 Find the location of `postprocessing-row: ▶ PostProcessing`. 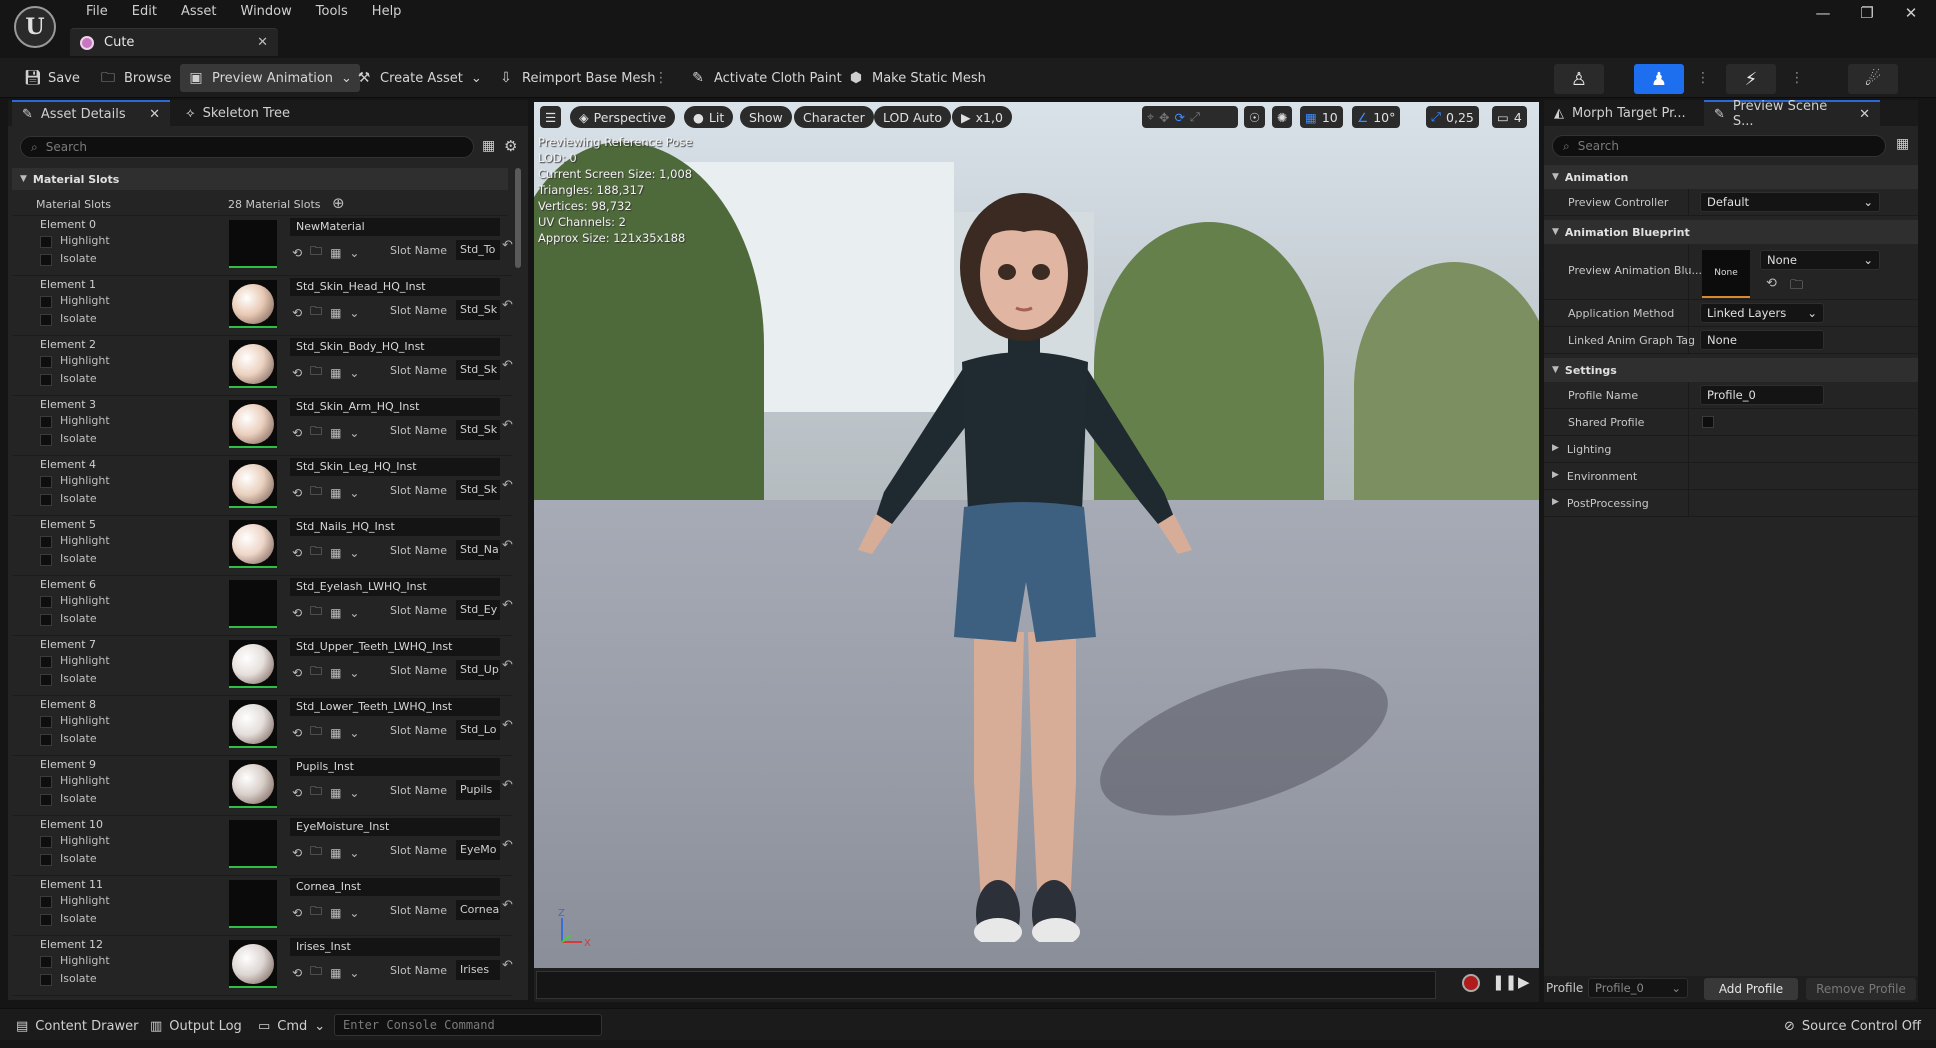

postprocessing-row: ▶ PostProcessing is located at coordinates (1731, 503).